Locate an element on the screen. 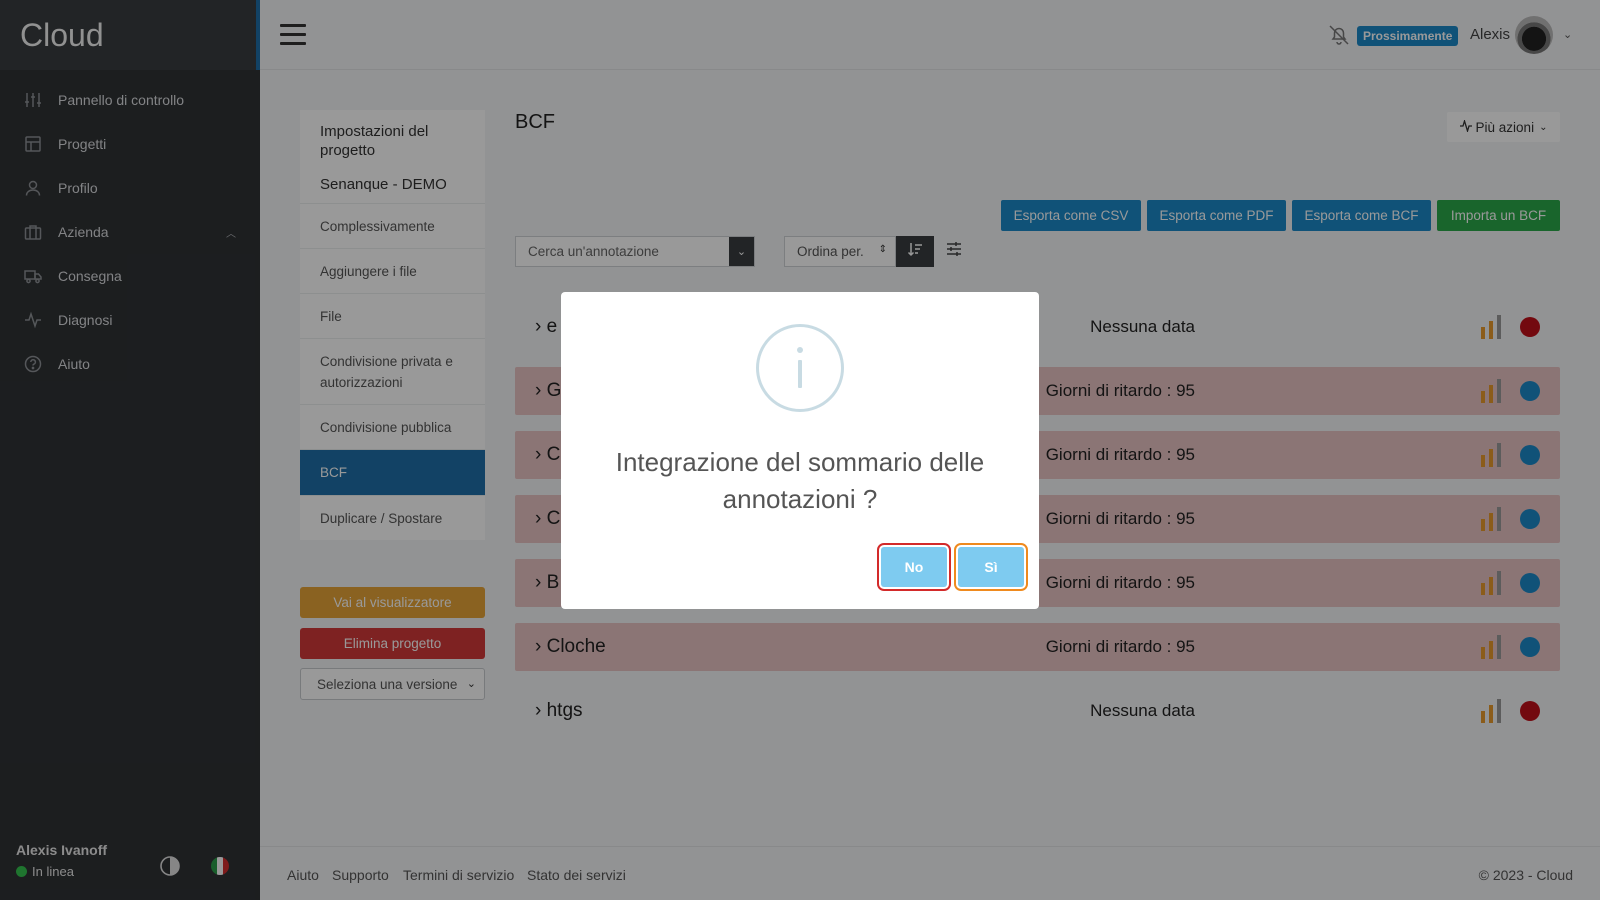  no-button: No is located at coordinates (914, 567).